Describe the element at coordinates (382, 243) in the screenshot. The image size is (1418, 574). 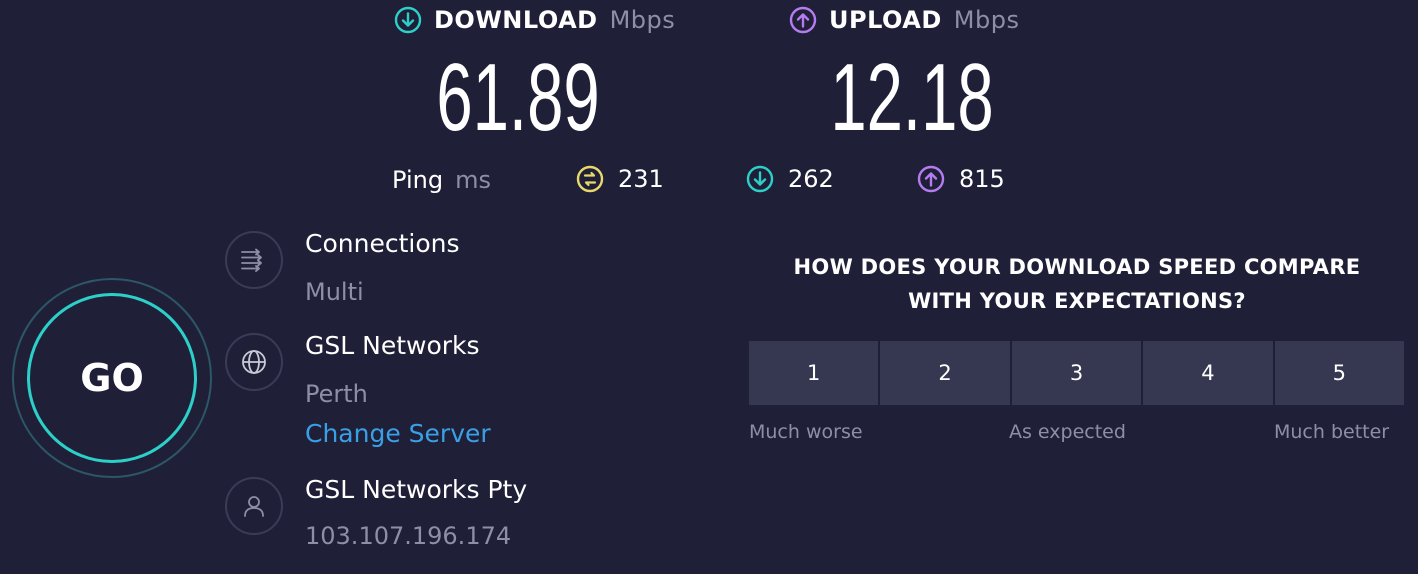
I see `connections-title: Connections` at that location.